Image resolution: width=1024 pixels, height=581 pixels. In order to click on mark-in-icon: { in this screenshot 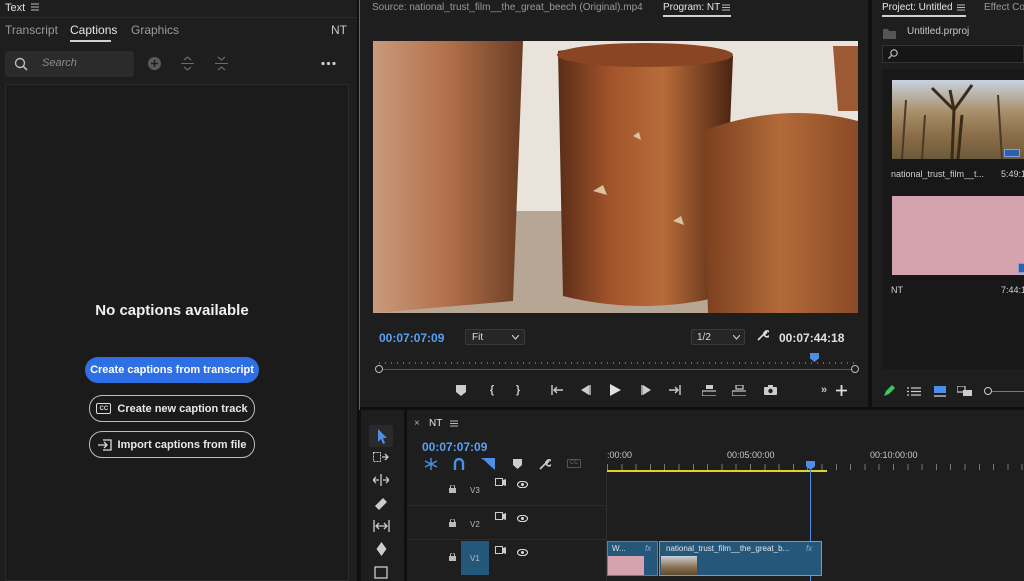, I will do `click(492, 390)`.